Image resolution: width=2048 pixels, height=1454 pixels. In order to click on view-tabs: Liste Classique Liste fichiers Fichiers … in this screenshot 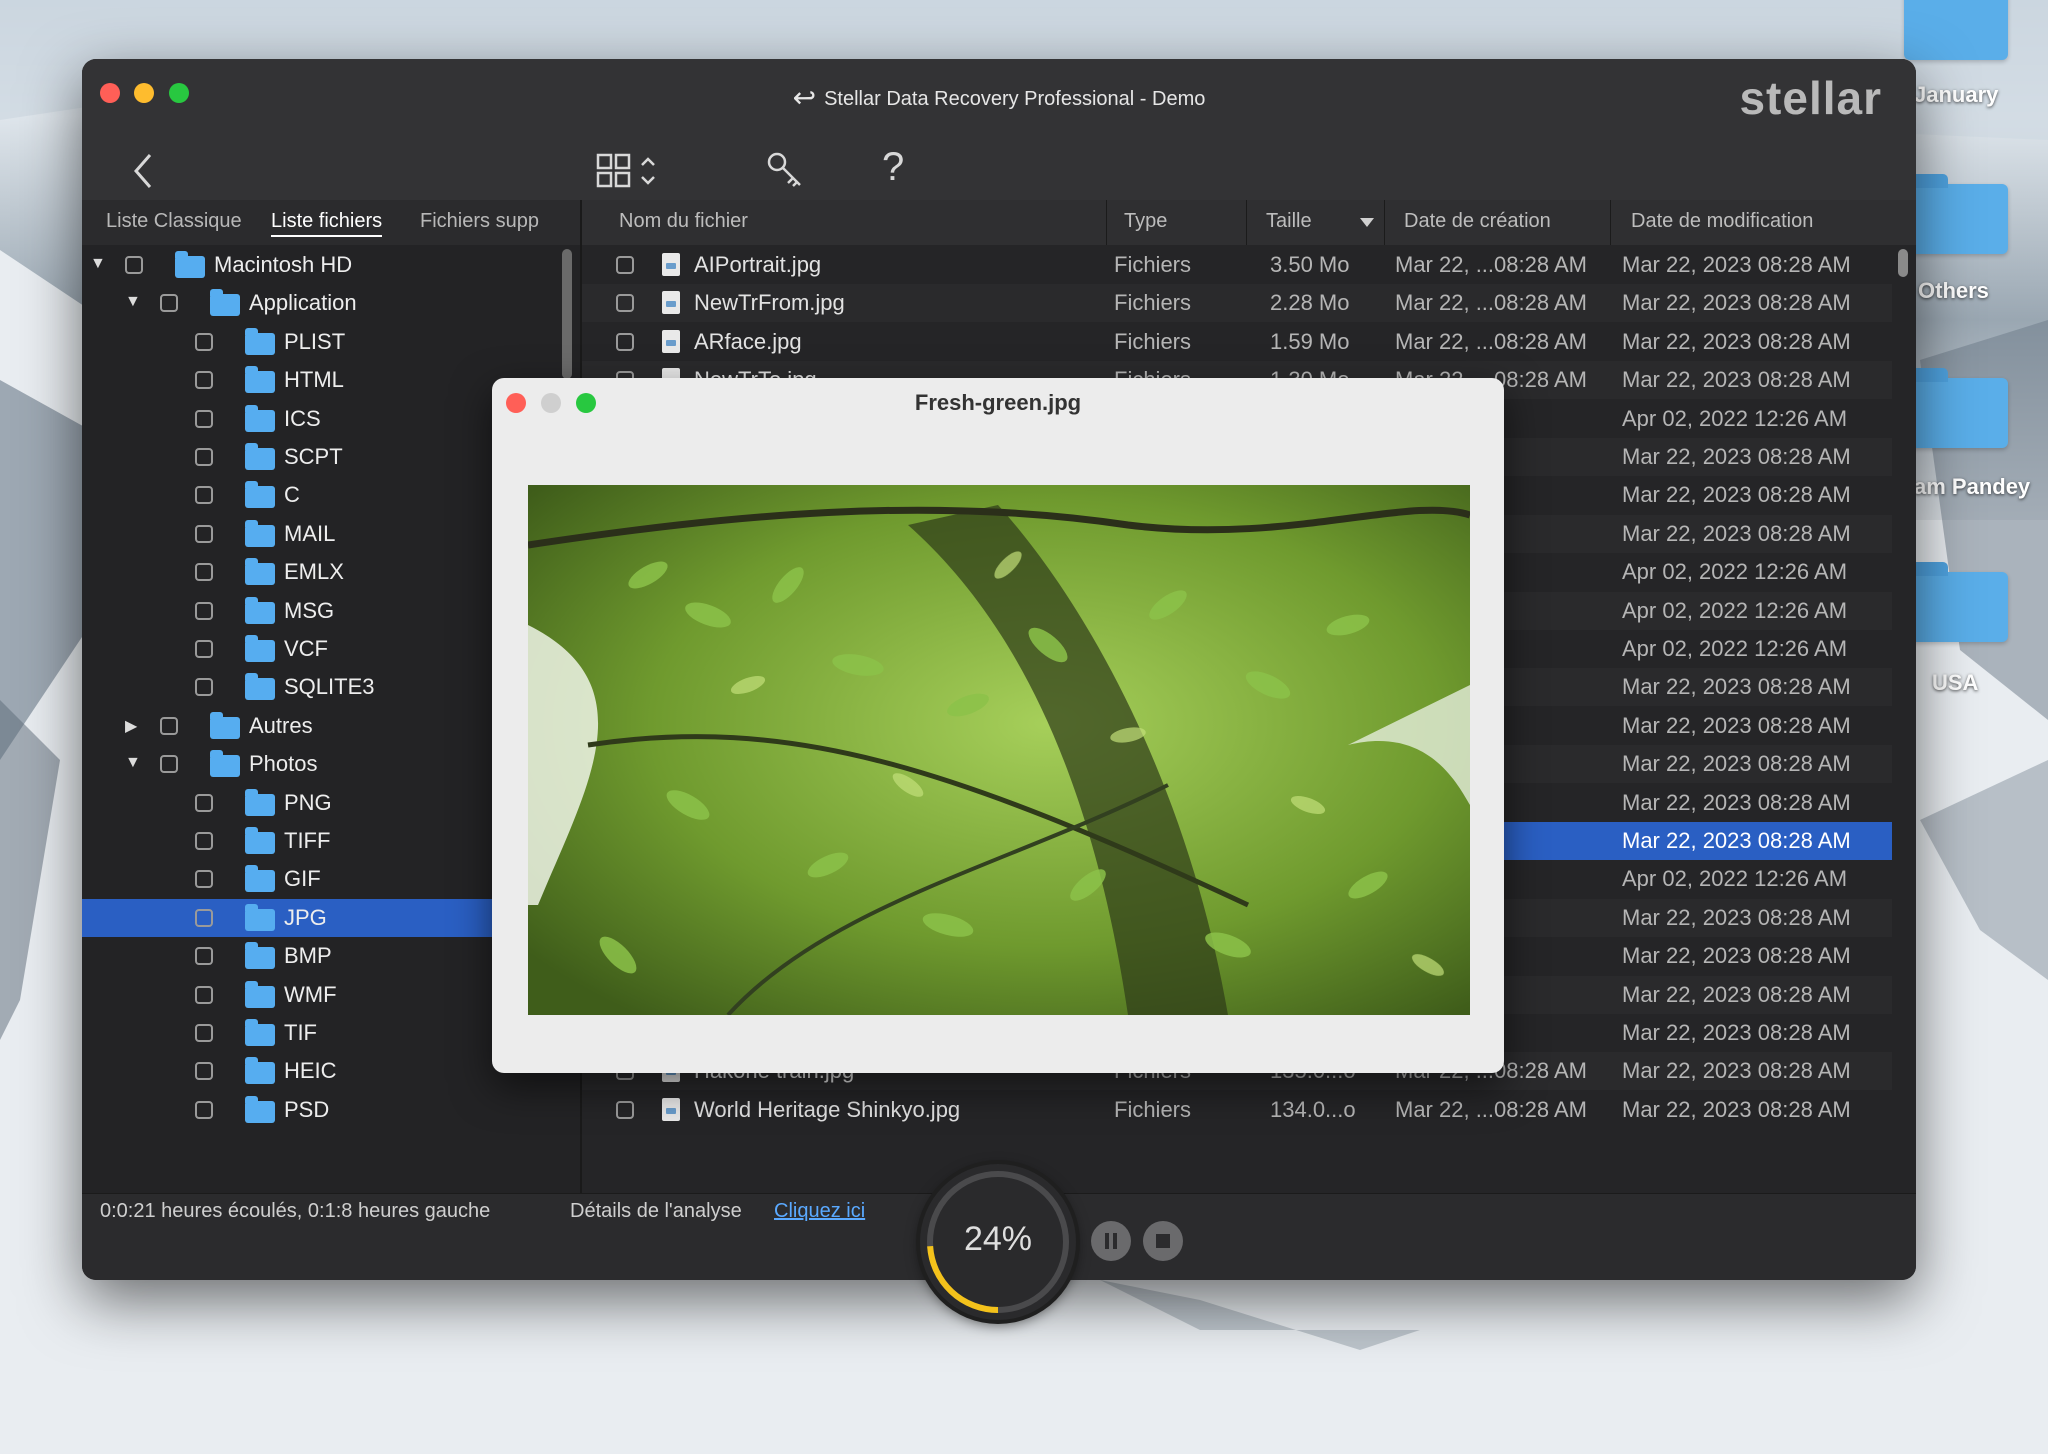, I will do `click(332, 222)`.